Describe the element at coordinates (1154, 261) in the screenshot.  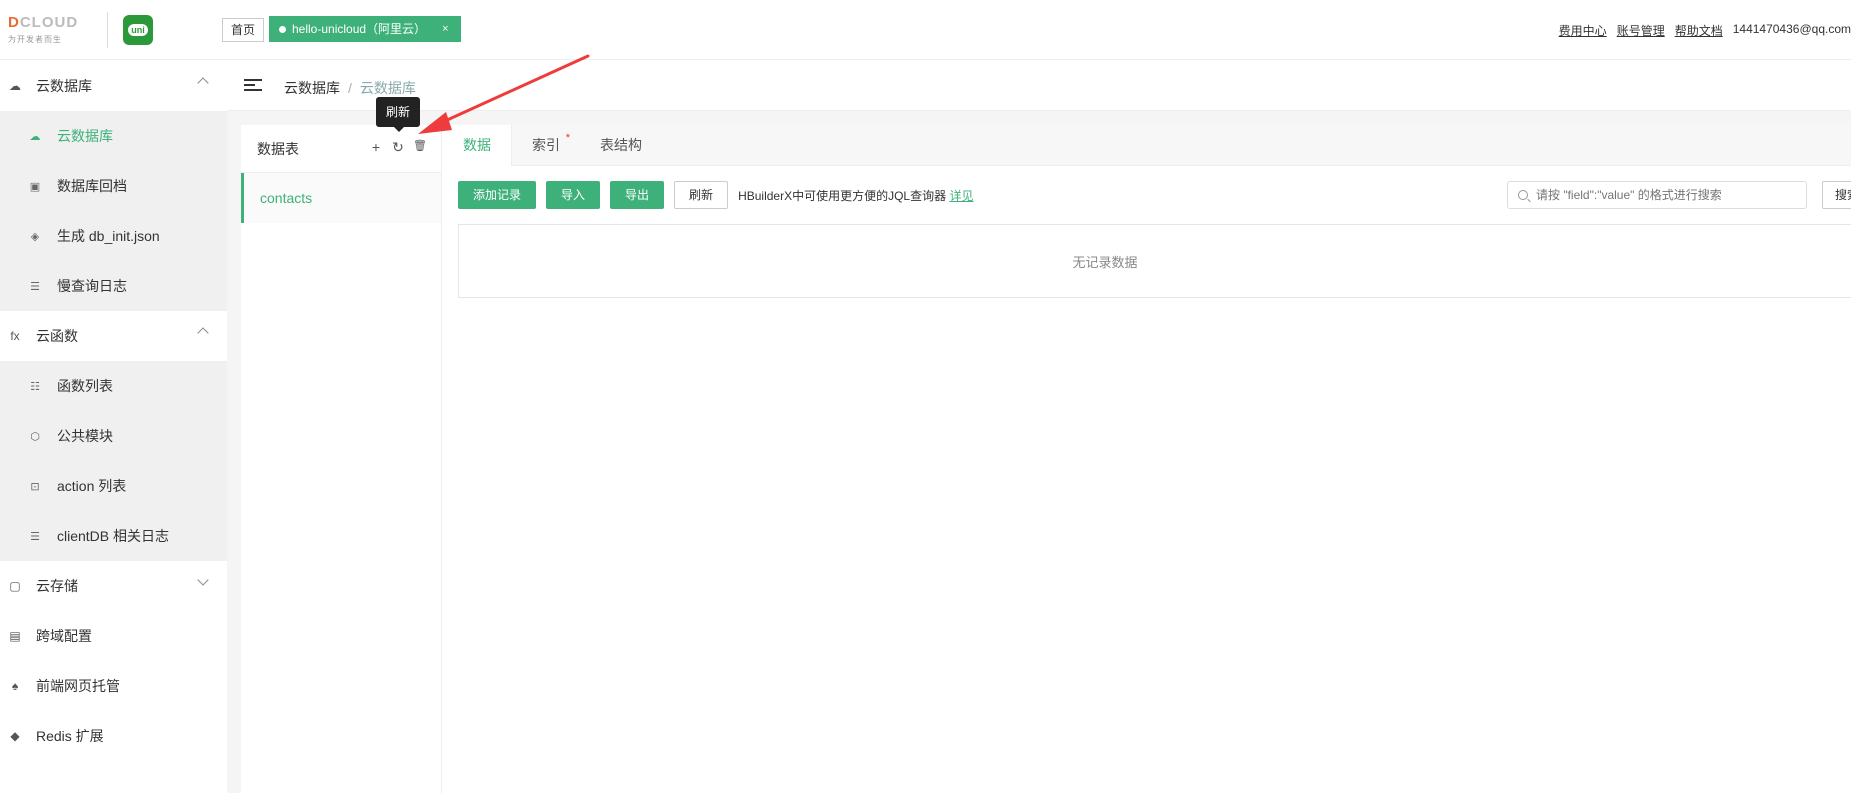
I see `empty-records: 无记录数据` at that location.